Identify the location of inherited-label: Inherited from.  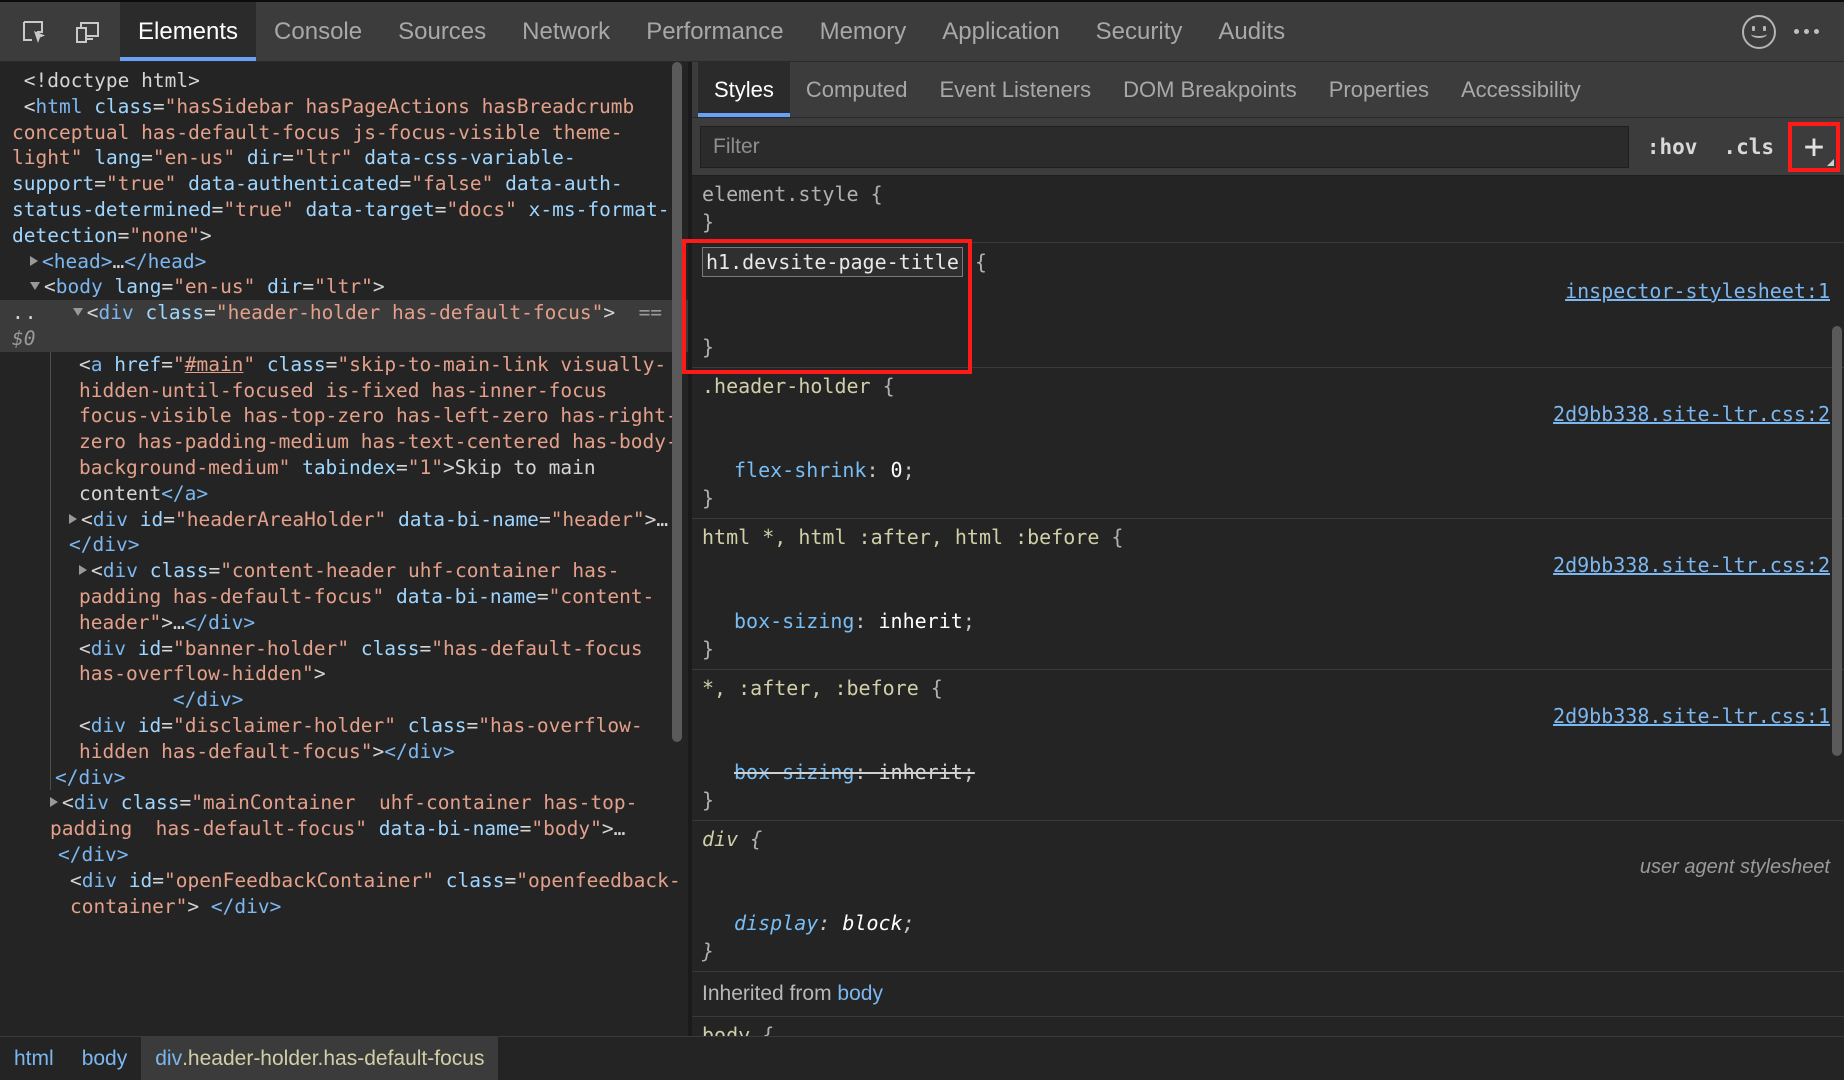
(767, 993).